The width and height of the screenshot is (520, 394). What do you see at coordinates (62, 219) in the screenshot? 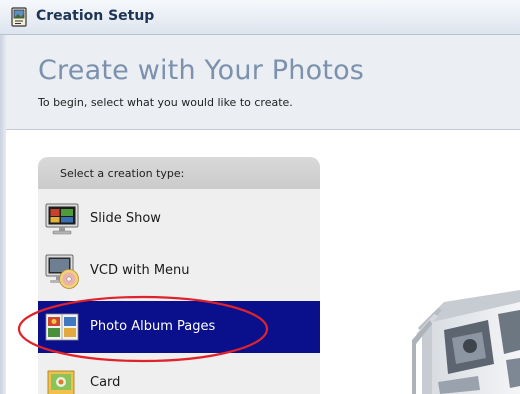
I see `slideshow-monitor-icon` at bounding box center [62, 219].